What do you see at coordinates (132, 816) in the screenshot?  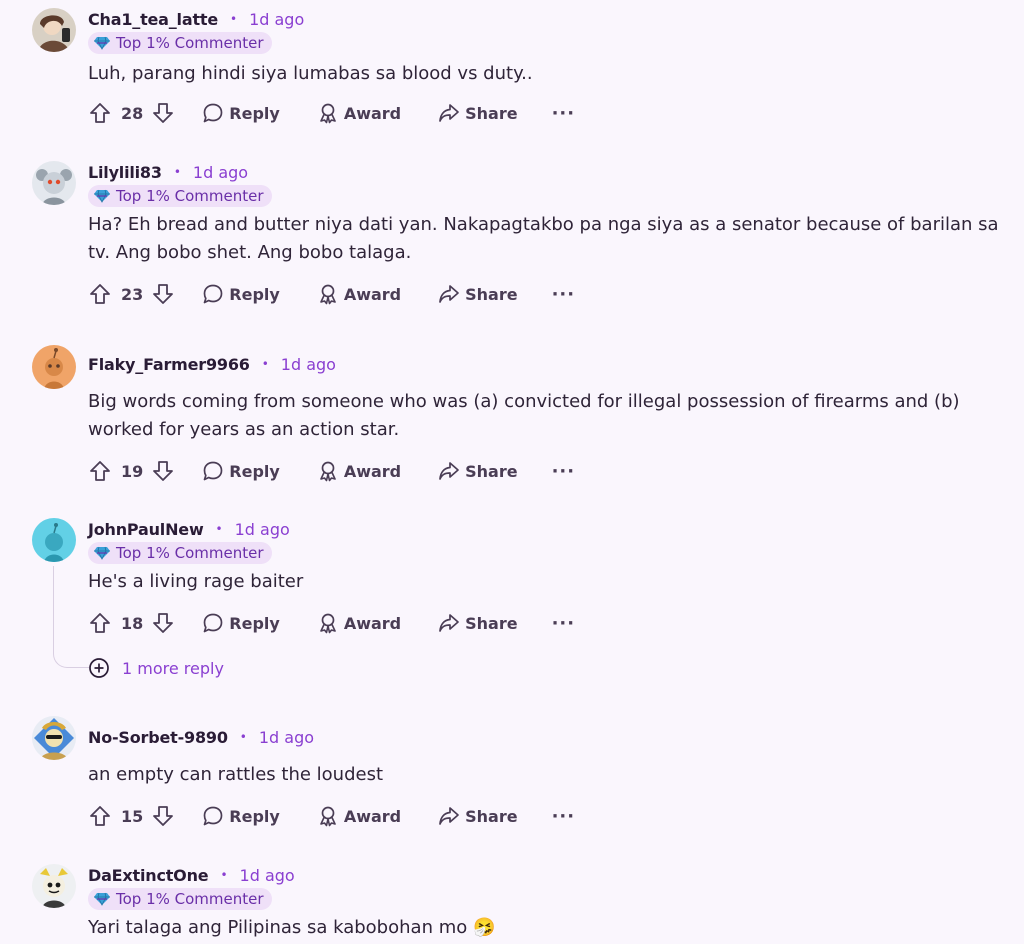 I see `vote-score: 15` at bounding box center [132, 816].